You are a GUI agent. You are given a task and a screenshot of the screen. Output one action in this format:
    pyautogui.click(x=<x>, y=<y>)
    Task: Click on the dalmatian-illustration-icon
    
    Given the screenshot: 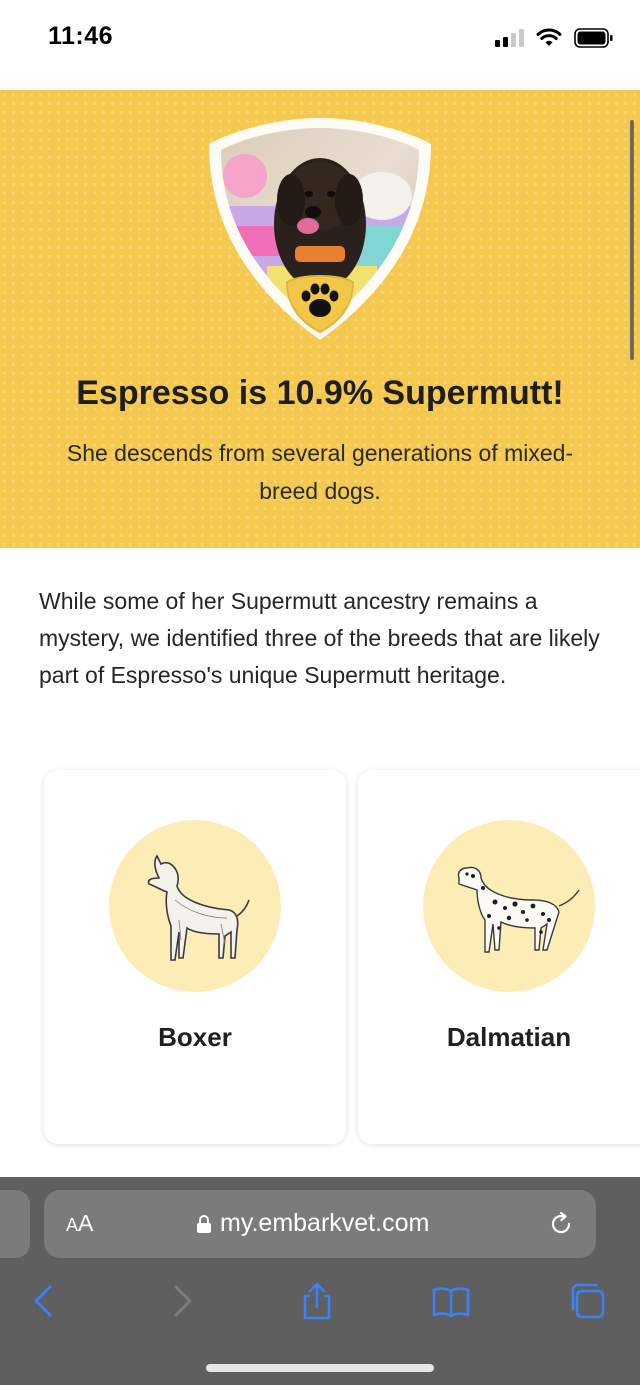 What is the action you would take?
    pyautogui.click(x=518, y=909)
    